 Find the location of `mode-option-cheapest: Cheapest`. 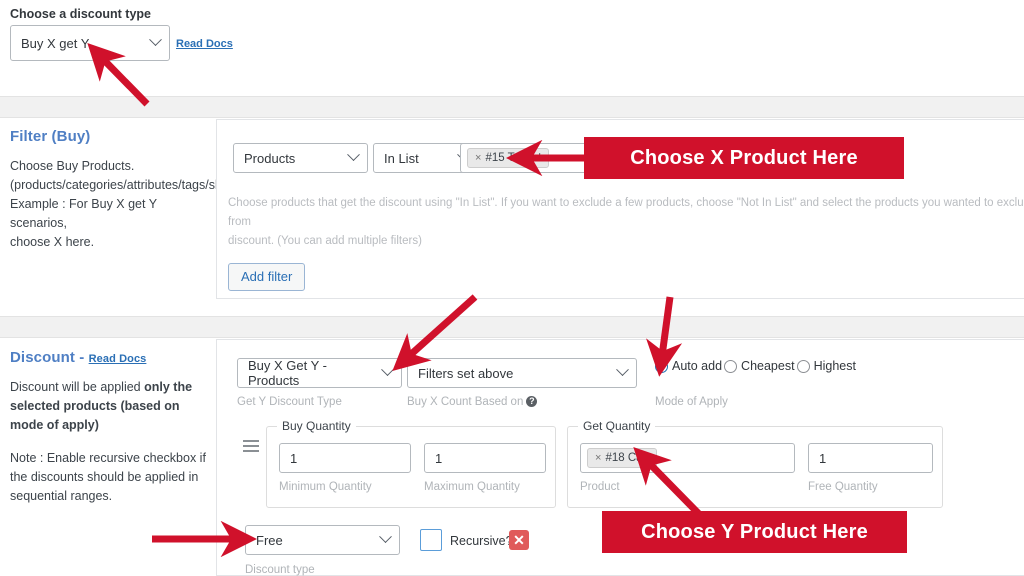

mode-option-cheapest: Cheapest is located at coordinates (760, 366).